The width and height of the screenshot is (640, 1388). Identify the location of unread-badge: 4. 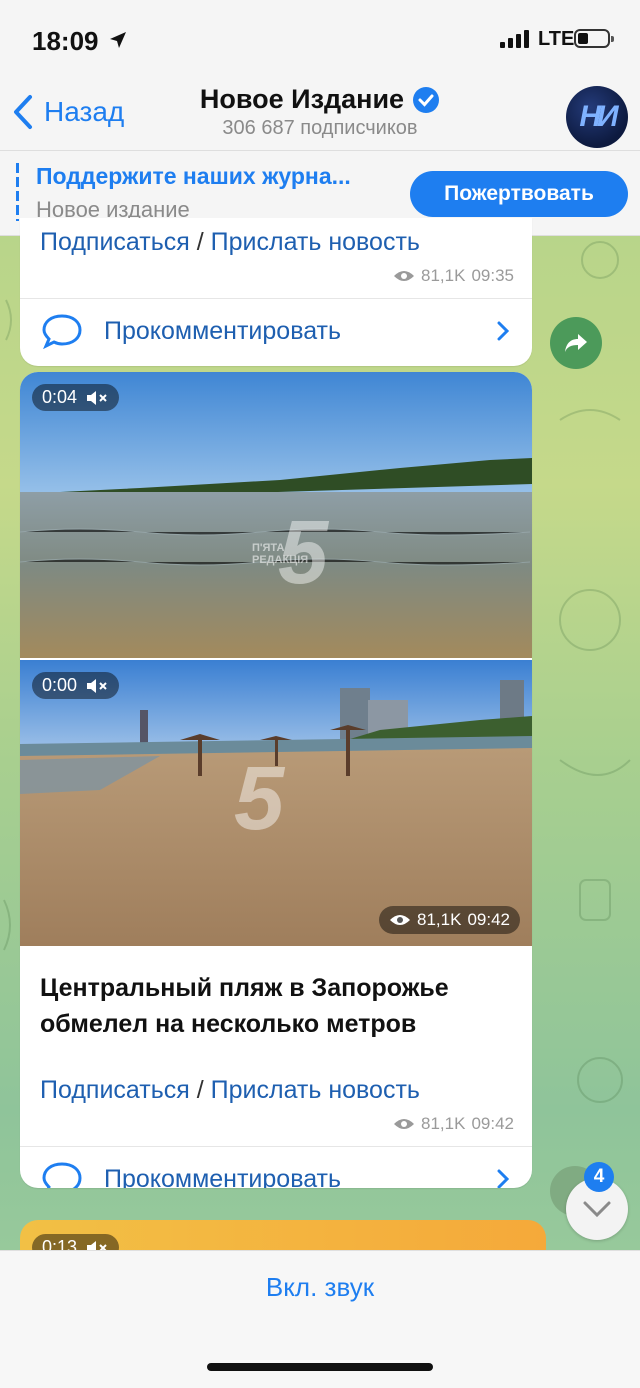
(599, 1177).